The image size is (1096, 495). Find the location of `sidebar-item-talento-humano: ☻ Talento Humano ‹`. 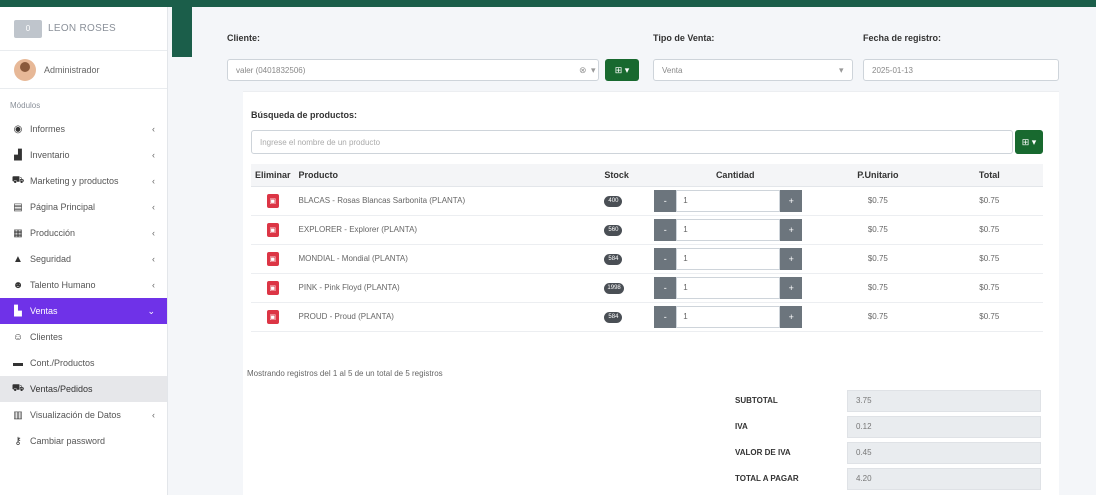

sidebar-item-talento-humano: ☻ Talento Humano ‹ is located at coordinates (83, 285).